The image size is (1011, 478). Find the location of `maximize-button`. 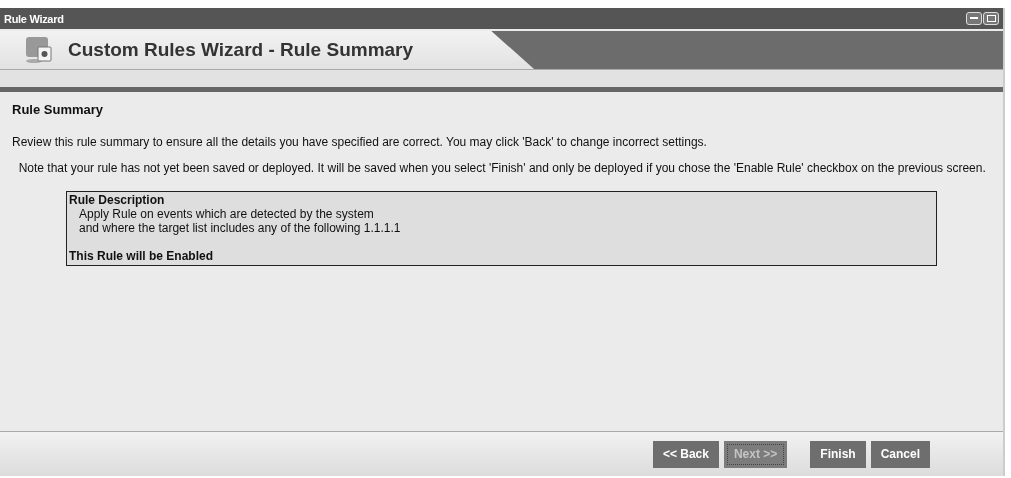

maximize-button is located at coordinates (991, 18).